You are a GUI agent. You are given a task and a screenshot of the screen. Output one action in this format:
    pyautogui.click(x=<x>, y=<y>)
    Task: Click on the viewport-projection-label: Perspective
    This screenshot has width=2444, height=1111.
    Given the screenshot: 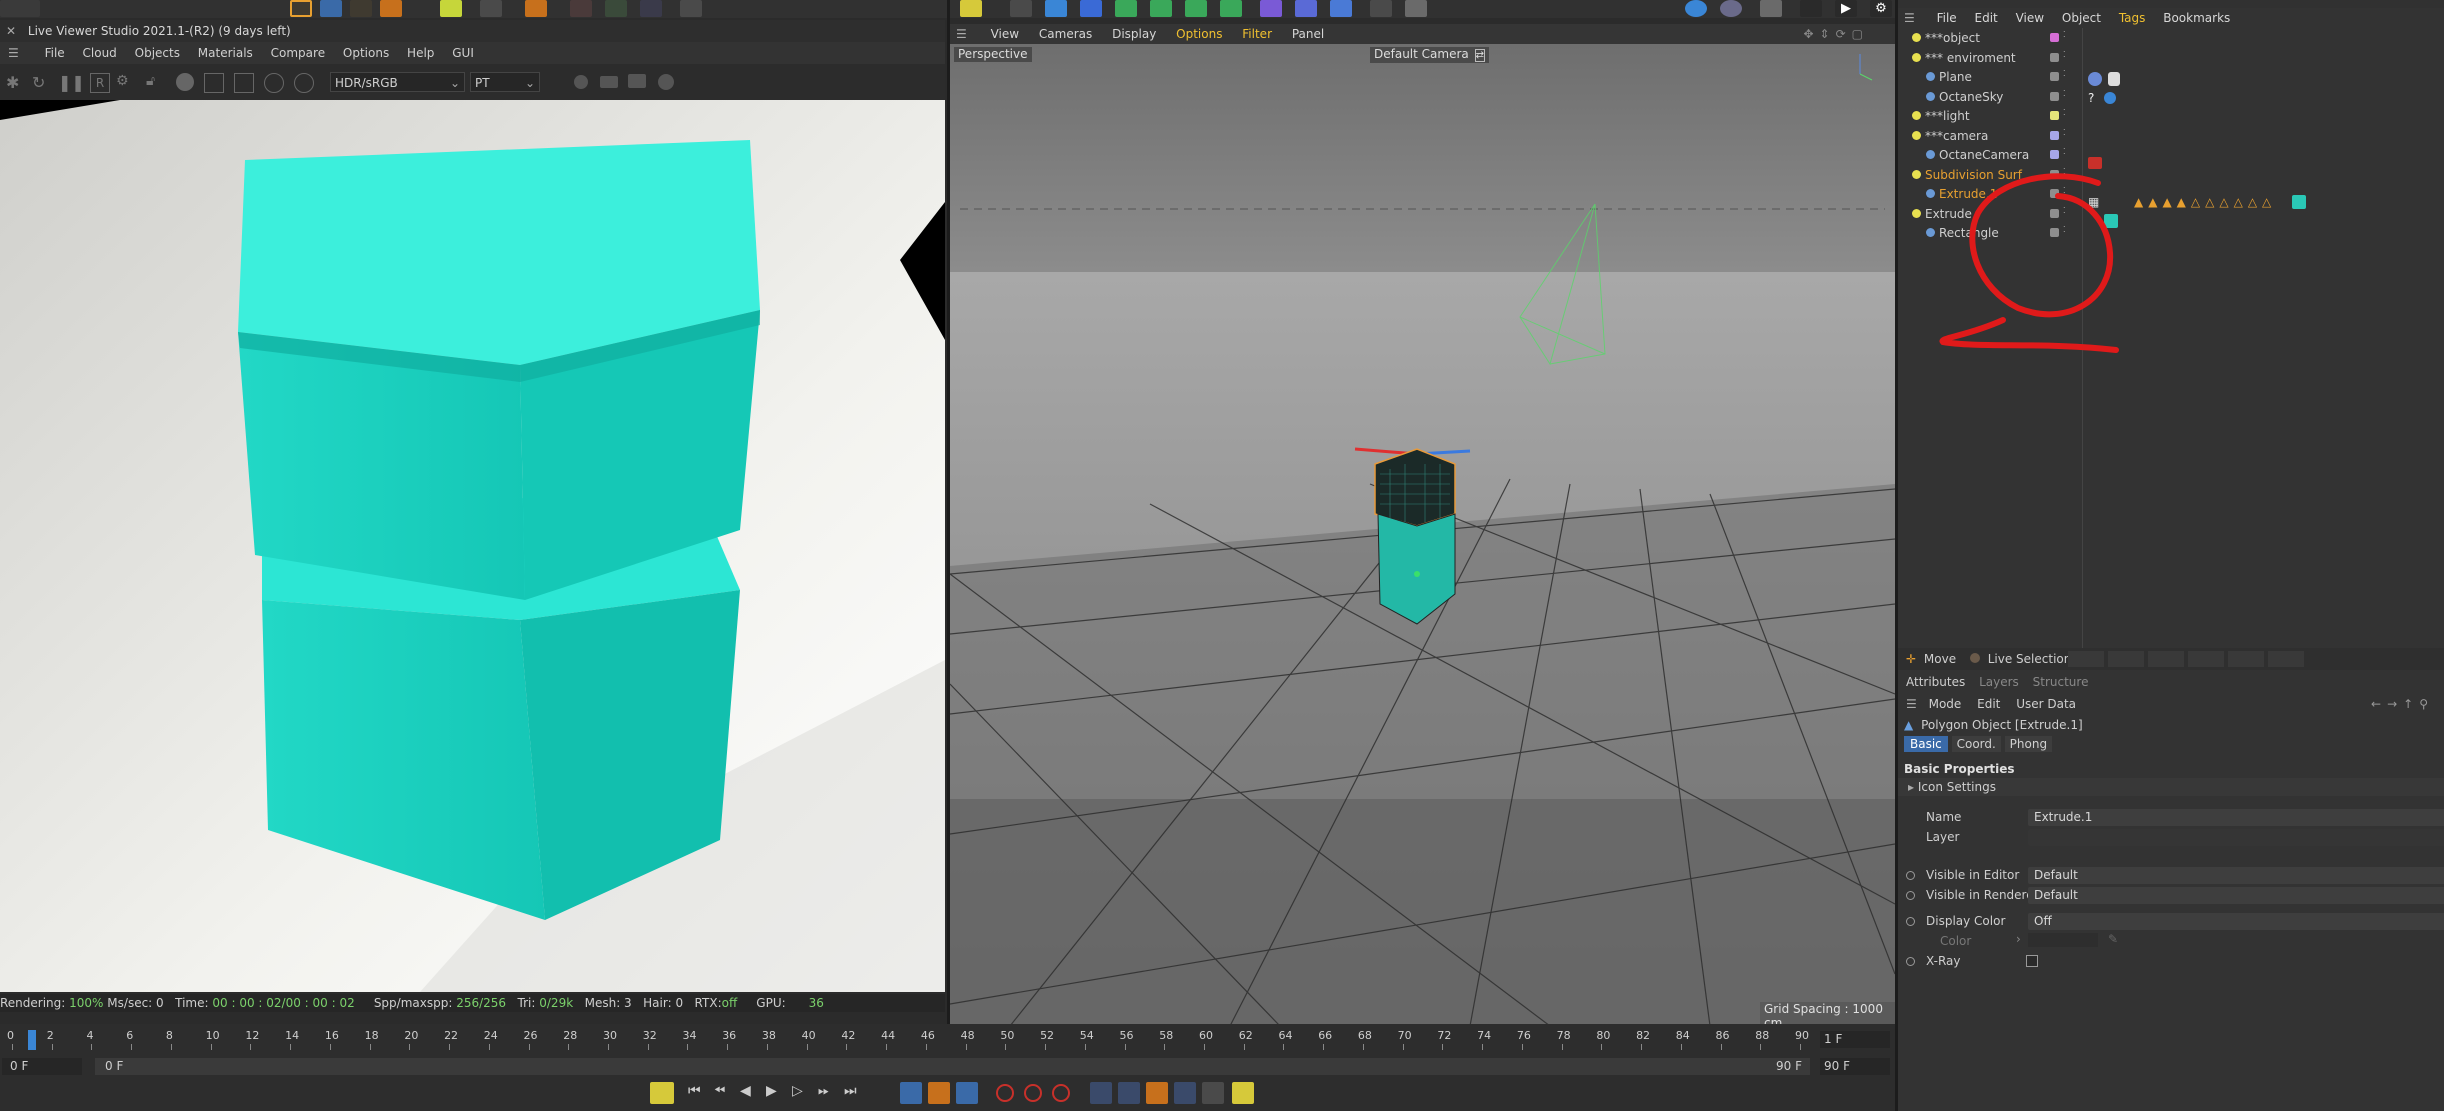 What is the action you would take?
    pyautogui.click(x=993, y=54)
    